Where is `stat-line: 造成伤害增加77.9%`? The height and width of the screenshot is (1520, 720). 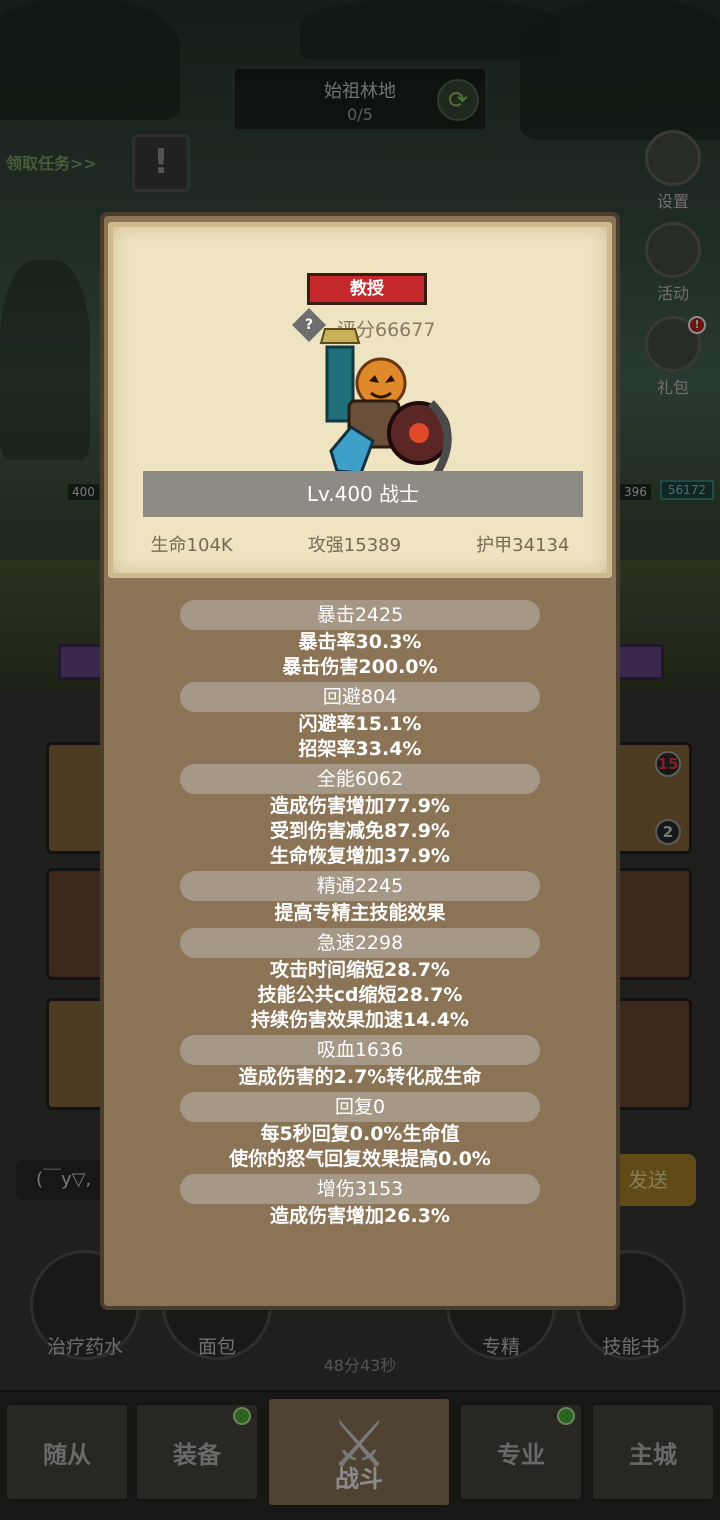 stat-line: 造成伤害增加77.9% is located at coordinates (360, 806).